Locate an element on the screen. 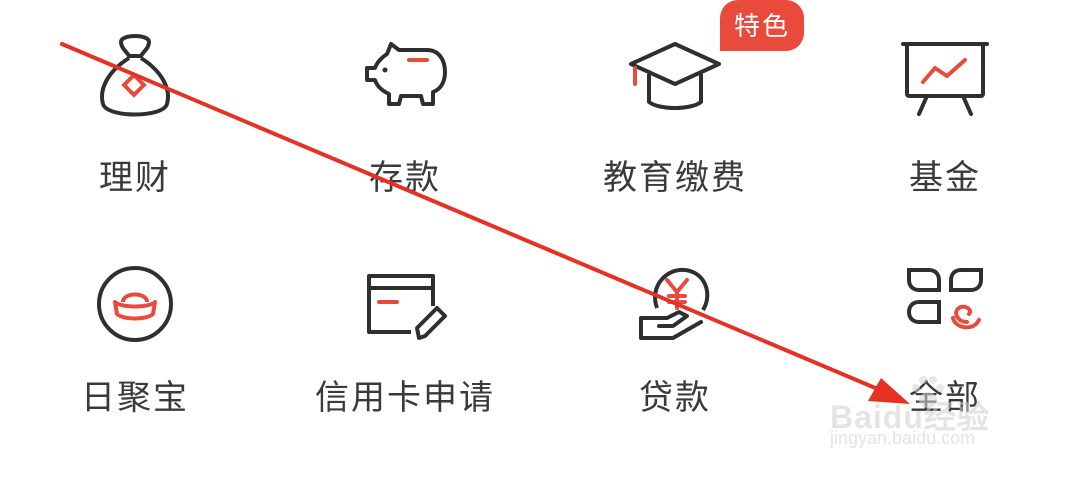 Image resolution: width=1080 pixels, height=477 pixels. watermark-url: jingyan.baidu.com is located at coordinates (903, 438).